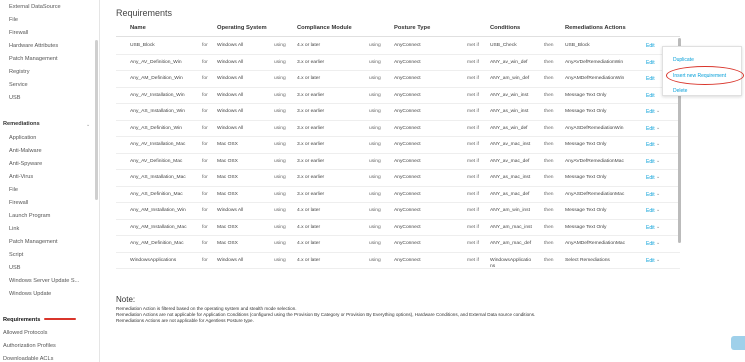 The height and width of the screenshot is (362, 745). I want to click on corner-action-button, so click(738, 343).